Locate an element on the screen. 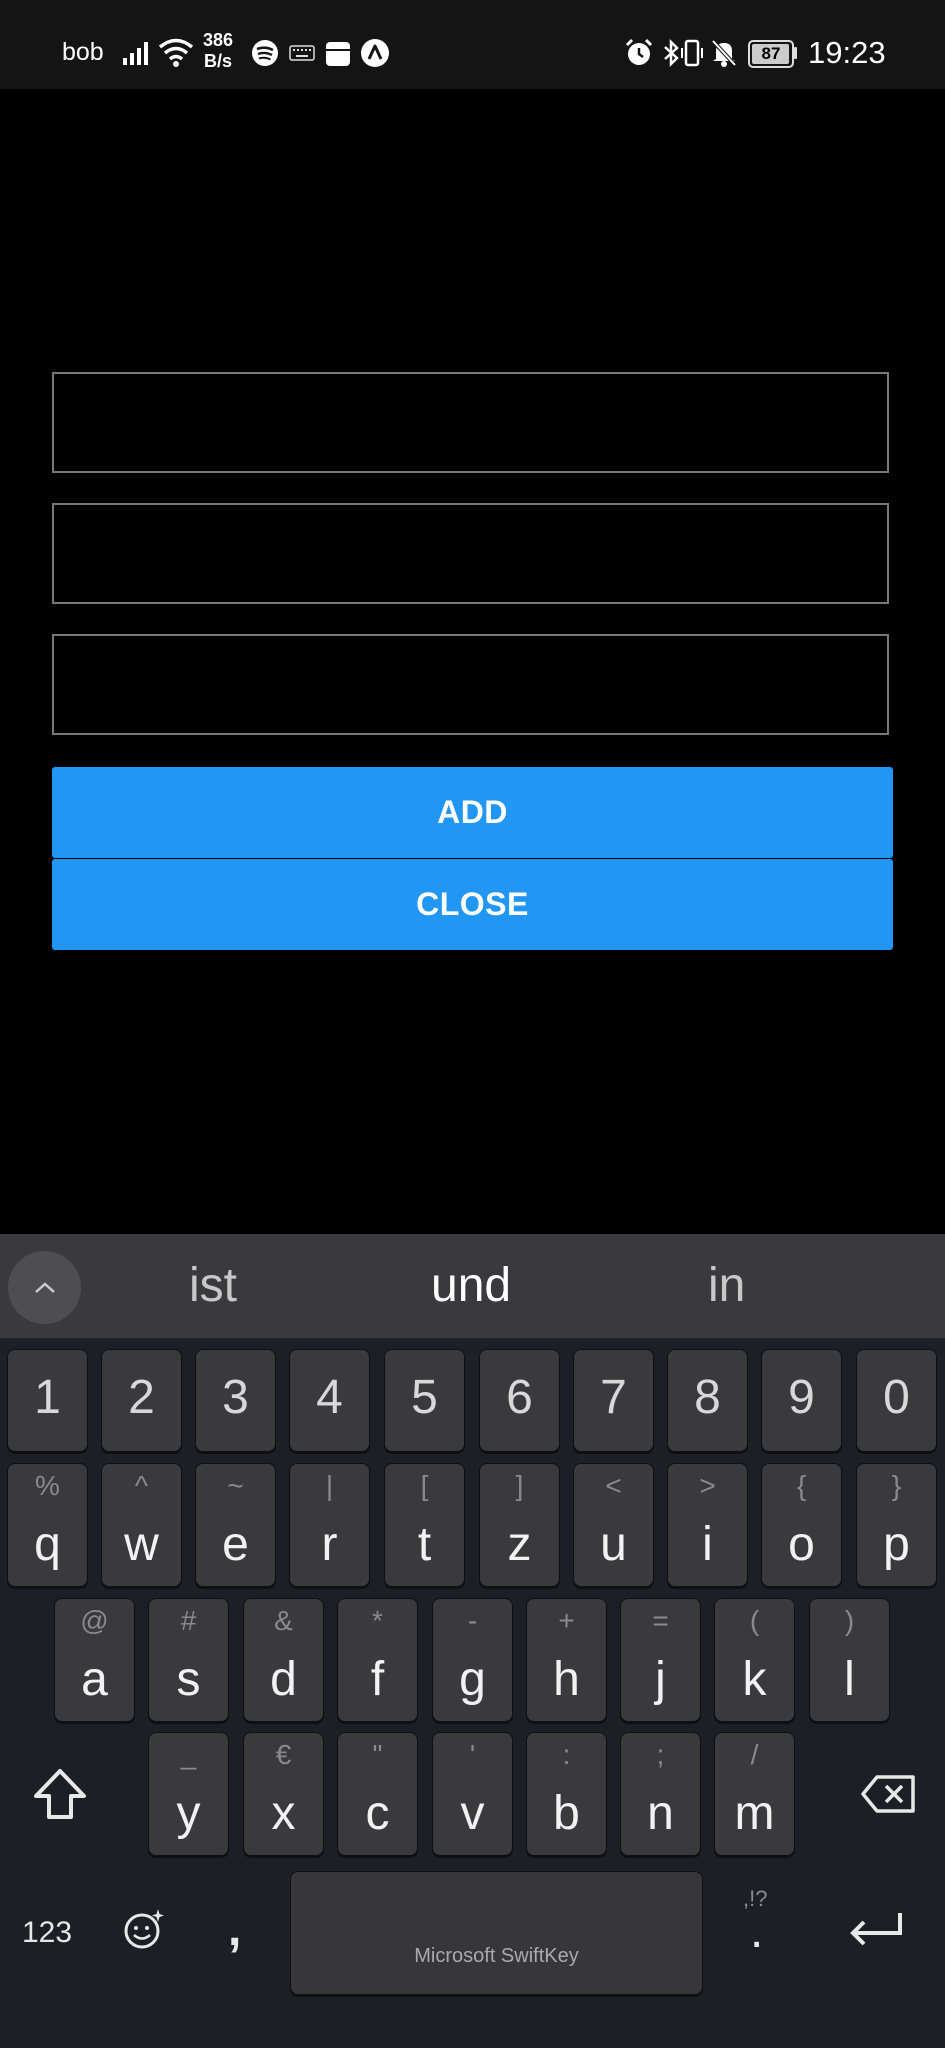  enter-key is located at coordinates (876, 1929).